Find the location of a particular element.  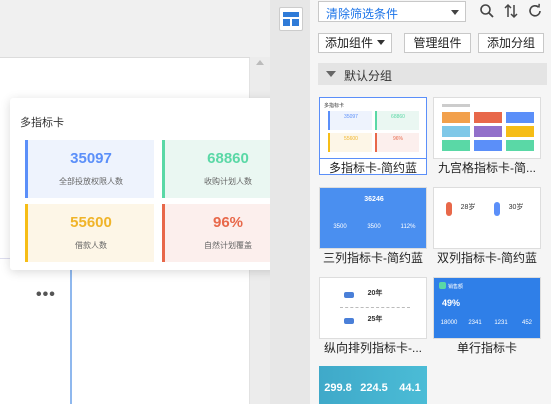

template-label: 单行指标卡 is located at coordinates (486, 348).